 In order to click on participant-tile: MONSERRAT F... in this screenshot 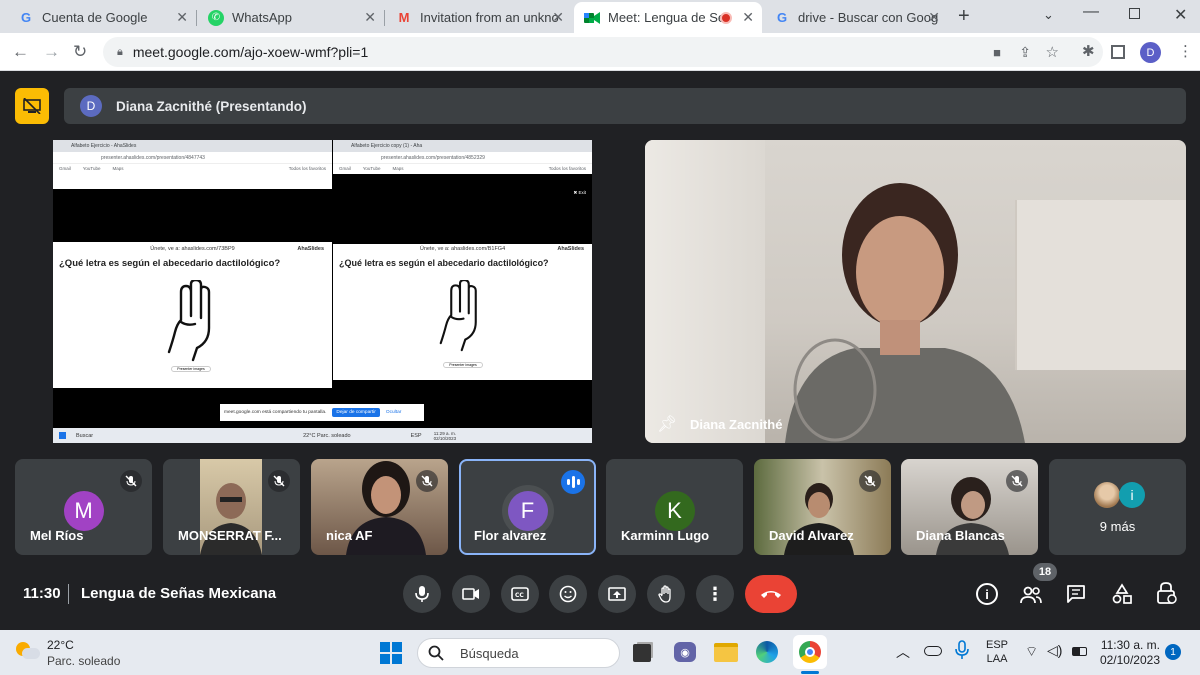, I will do `click(231, 507)`.